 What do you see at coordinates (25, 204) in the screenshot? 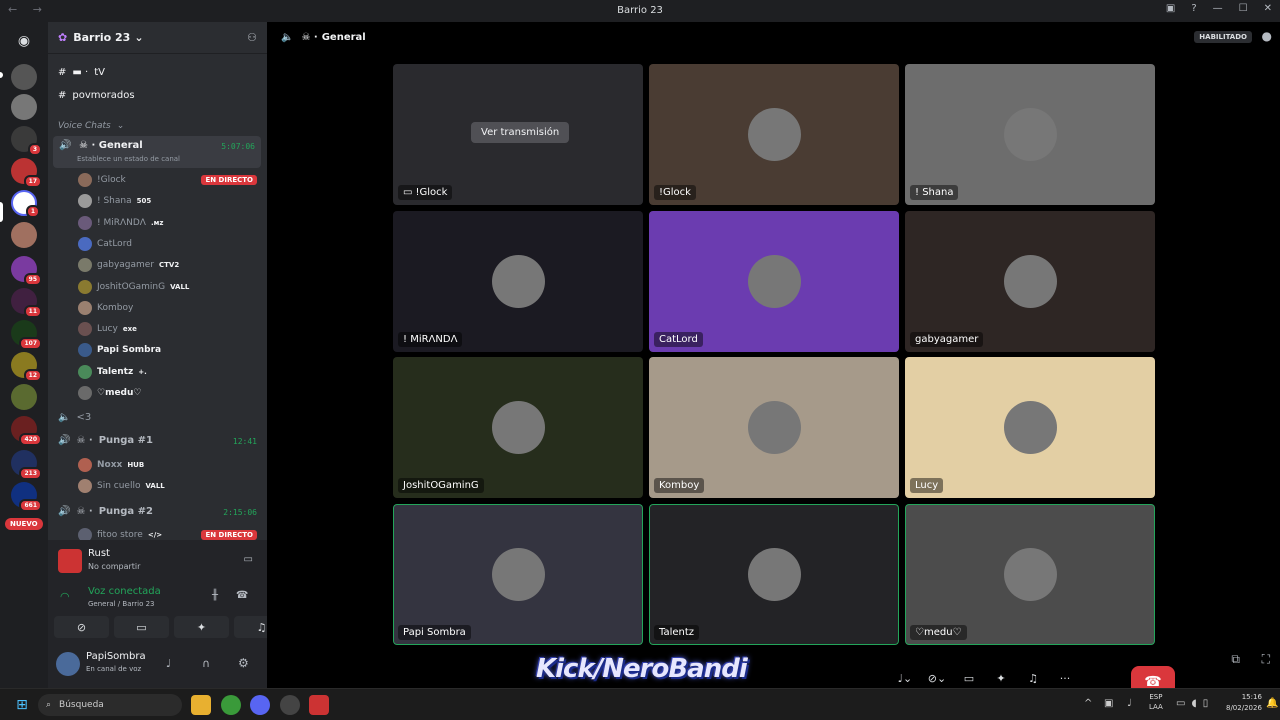
I see `server-icon-barrio23: 1` at bounding box center [25, 204].